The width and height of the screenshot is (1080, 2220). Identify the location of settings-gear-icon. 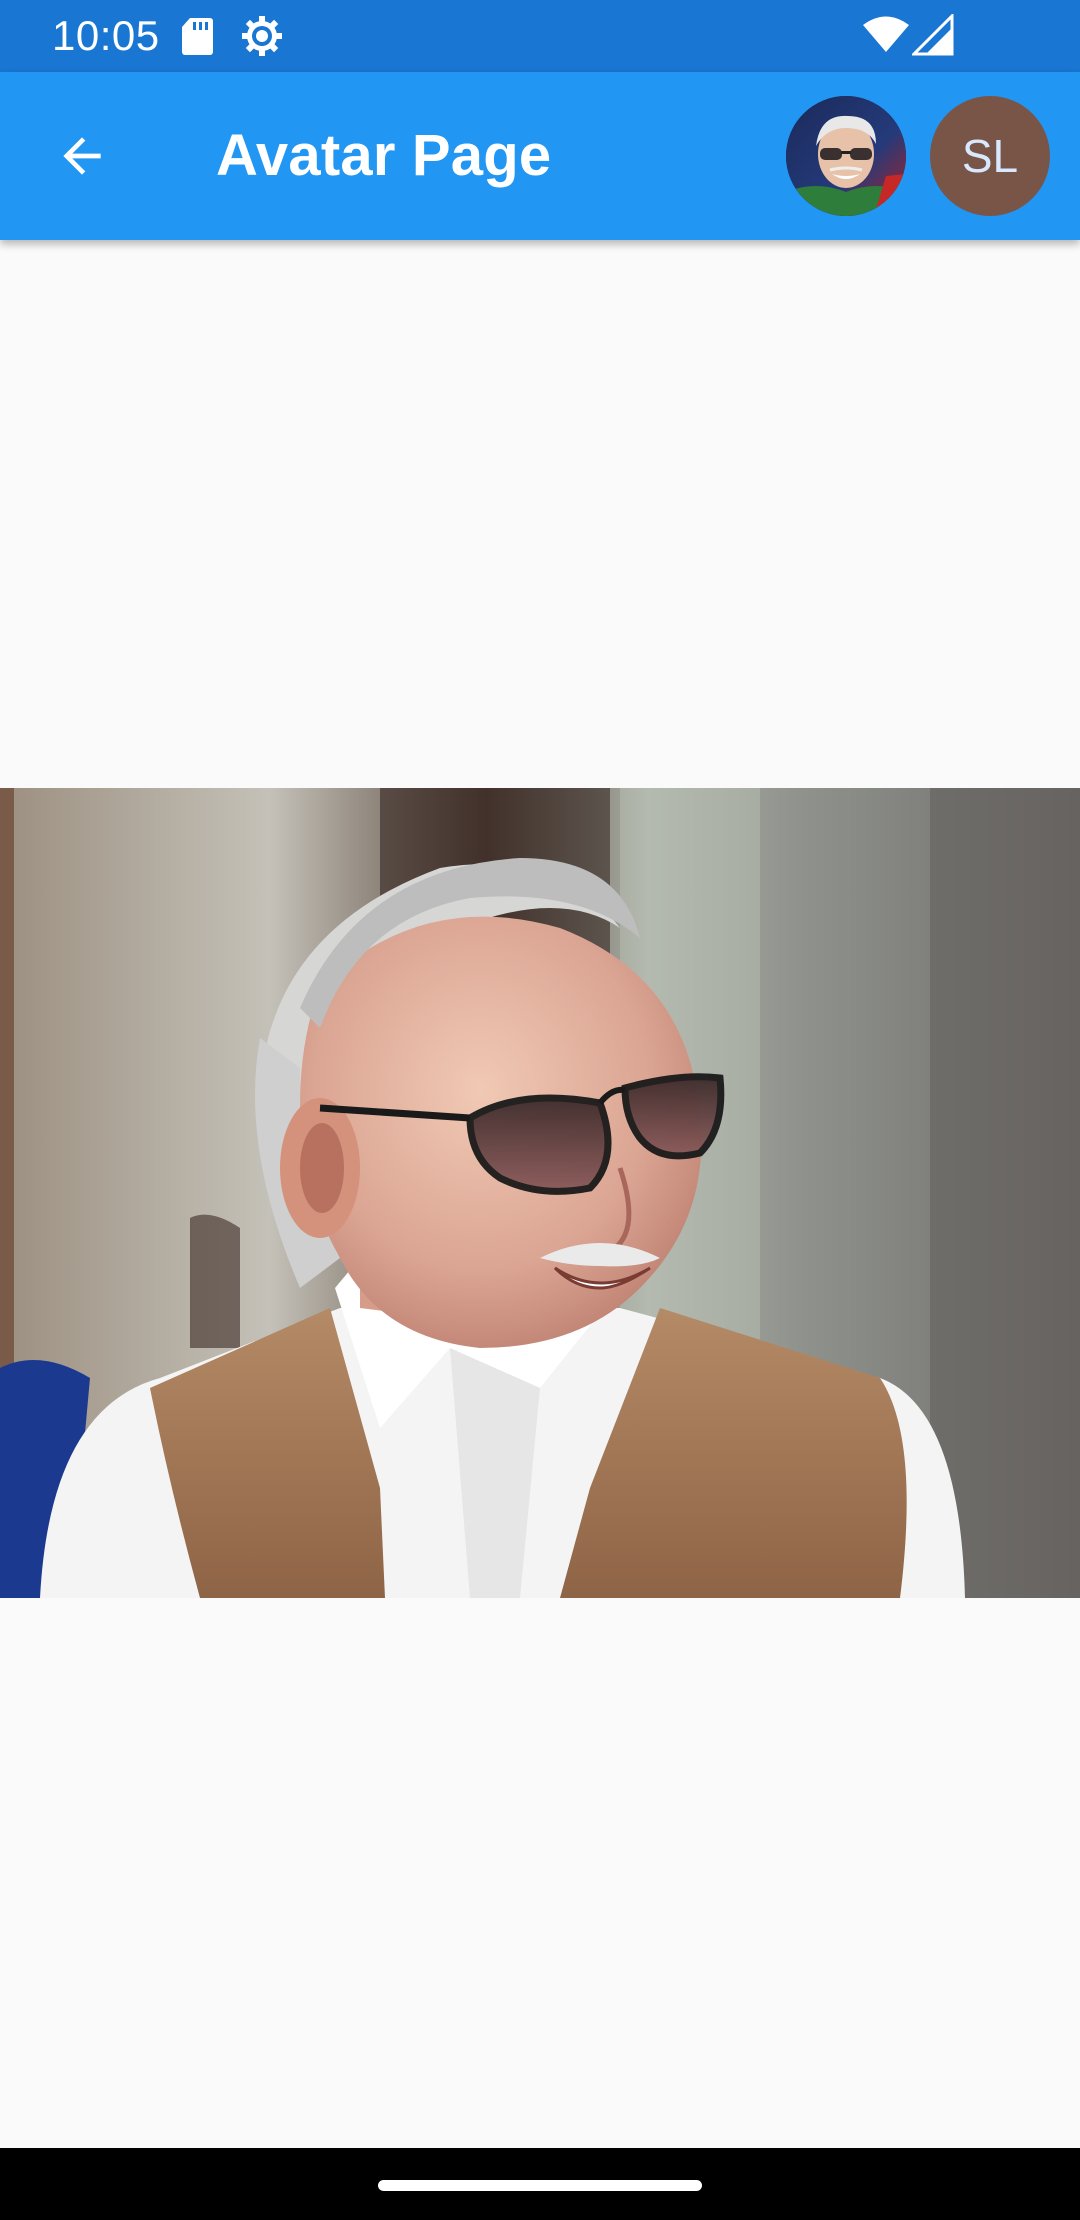
(262, 36).